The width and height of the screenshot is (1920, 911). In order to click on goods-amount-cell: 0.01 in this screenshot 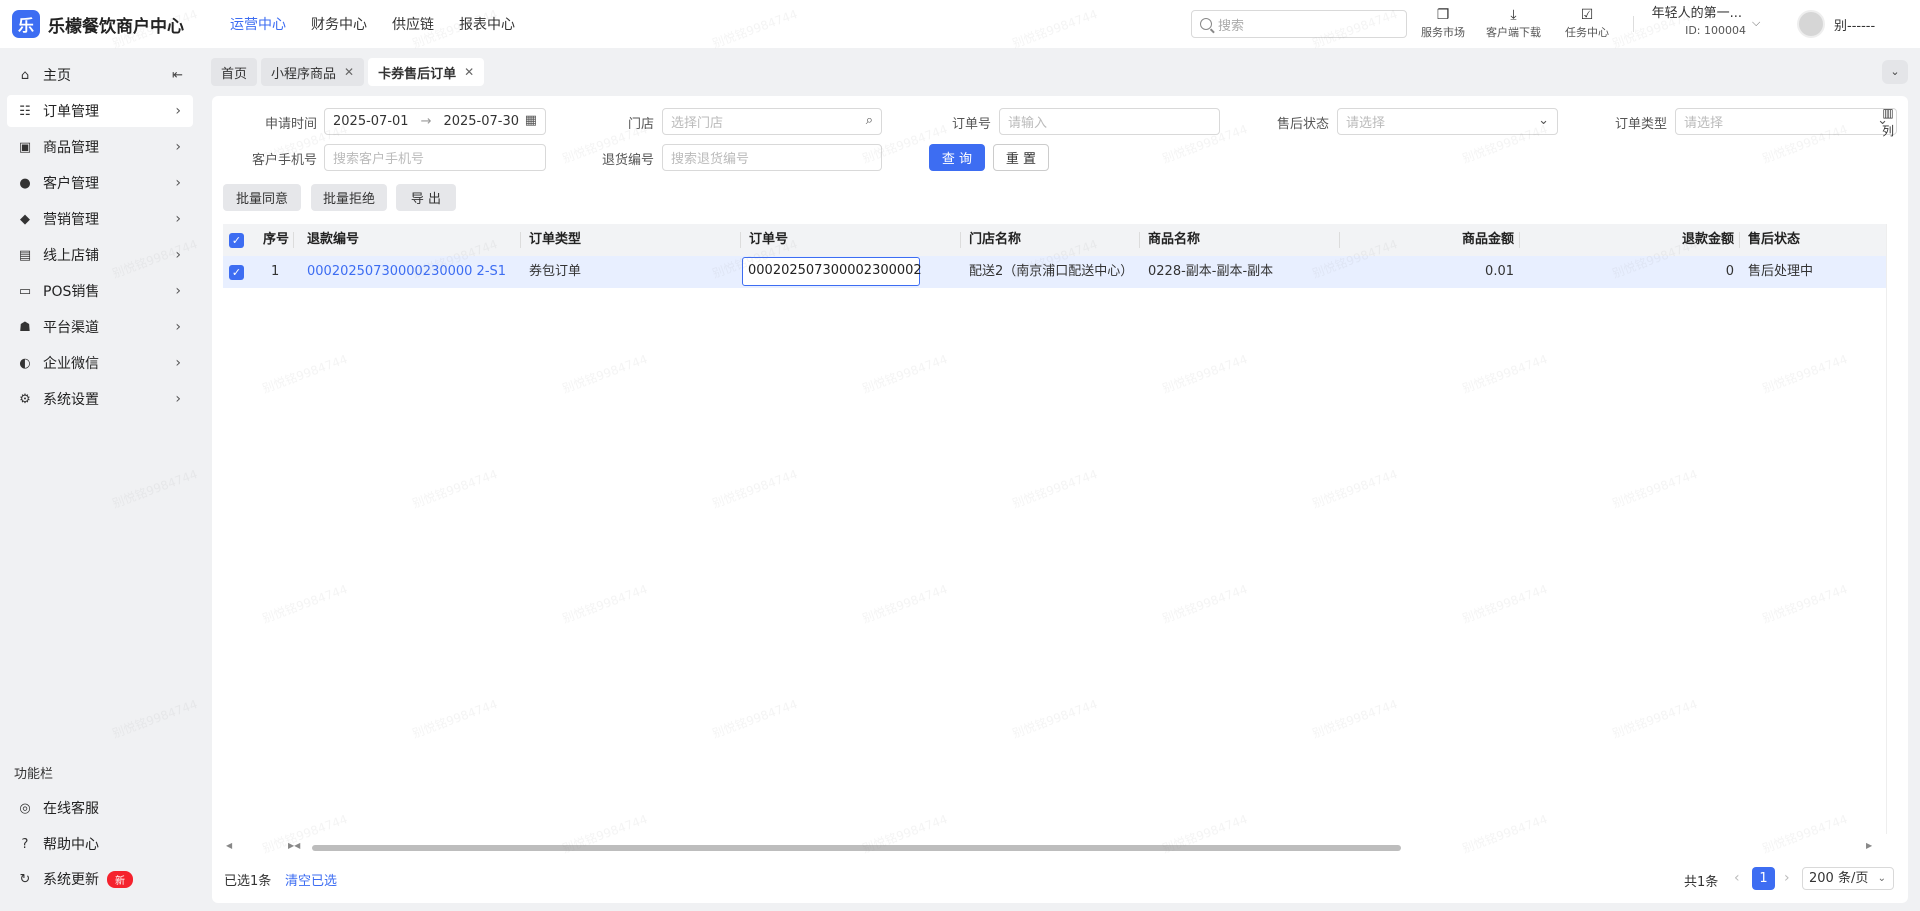, I will do `click(1499, 271)`.